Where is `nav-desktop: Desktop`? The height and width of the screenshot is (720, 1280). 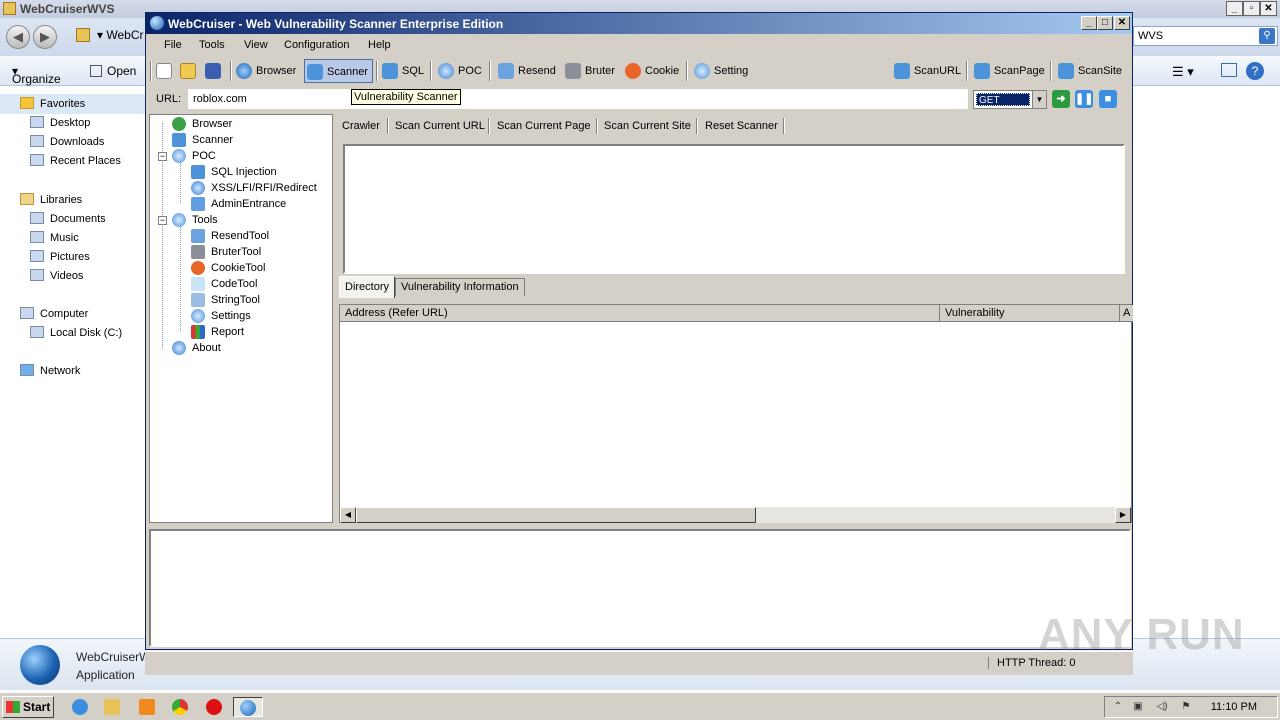 nav-desktop: Desktop is located at coordinates (60, 123).